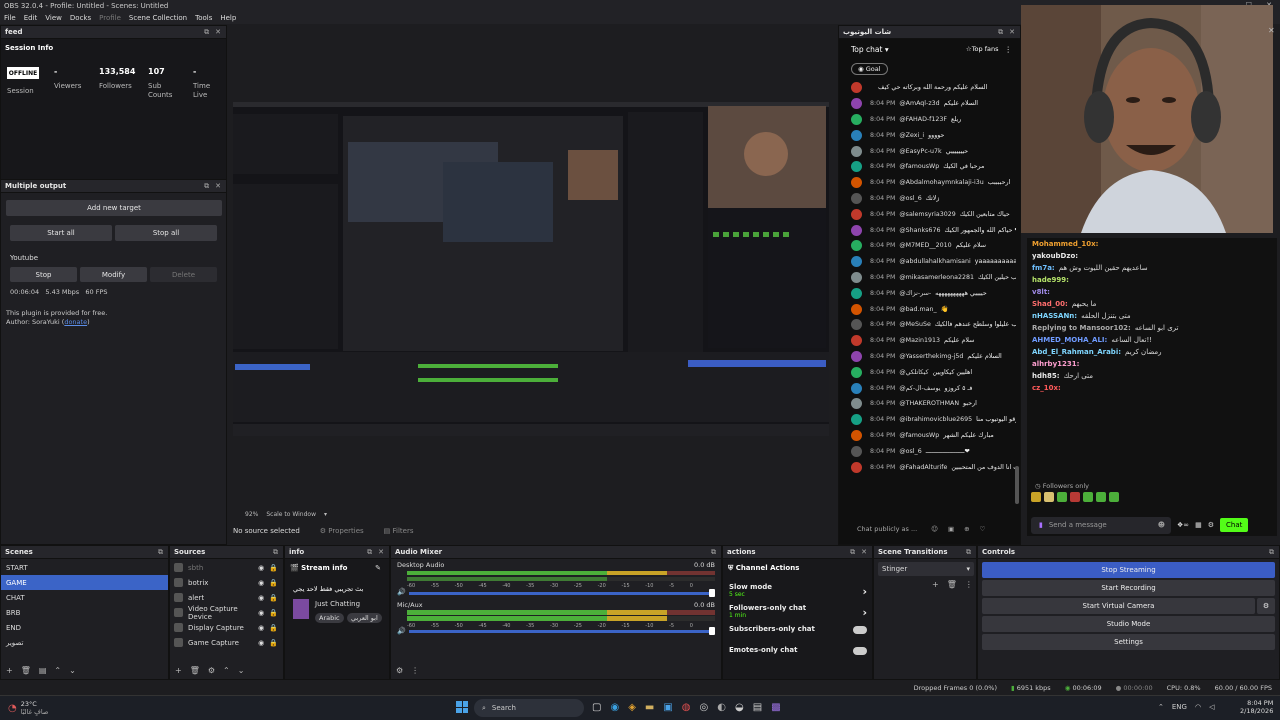 Image resolution: width=1280 pixels, height=720 pixels. Describe the element at coordinates (1128, 570) in the screenshot. I see `stop-streaming-button: Stop Streaming` at that location.